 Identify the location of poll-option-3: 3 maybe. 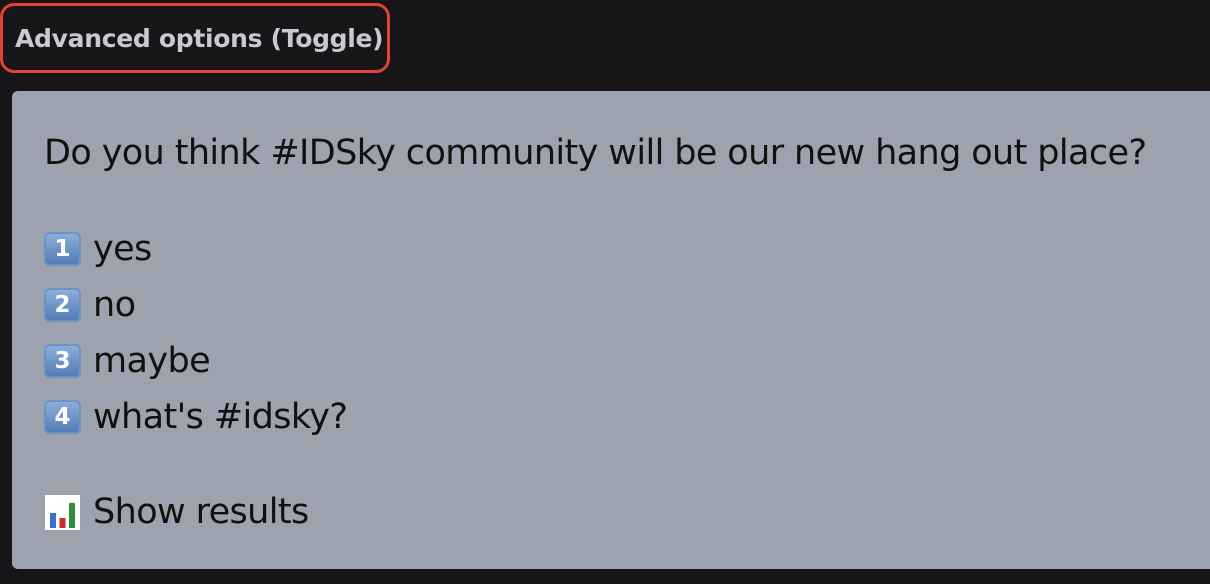
(195, 361).